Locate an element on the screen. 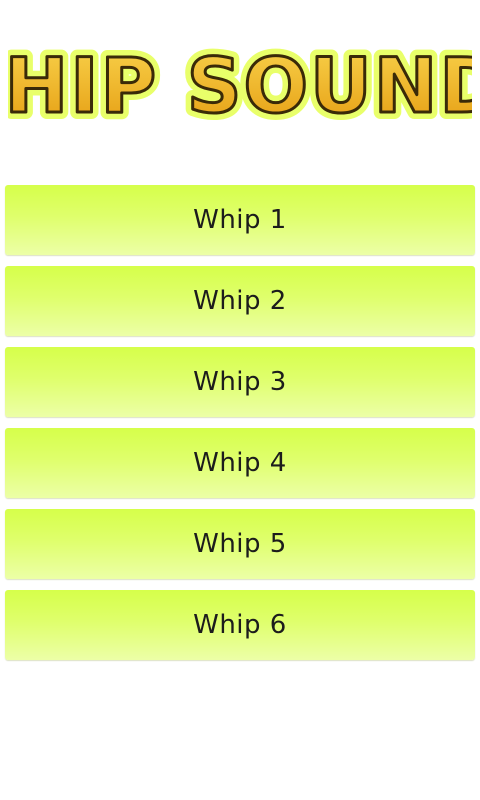 This screenshot has width=480, height=800. whip-5-button: Whip 5 is located at coordinates (240, 544).